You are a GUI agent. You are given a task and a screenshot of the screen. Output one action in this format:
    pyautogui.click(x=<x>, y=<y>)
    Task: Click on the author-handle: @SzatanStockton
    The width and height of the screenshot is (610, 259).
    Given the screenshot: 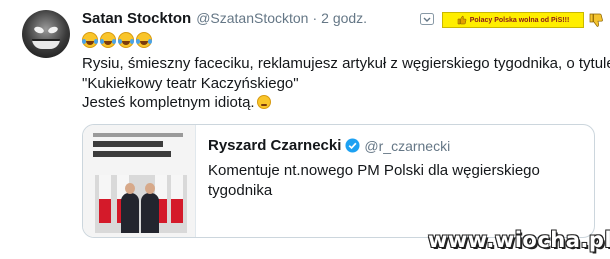 What is the action you would take?
    pyautogui.click(x=252, y=18)
    